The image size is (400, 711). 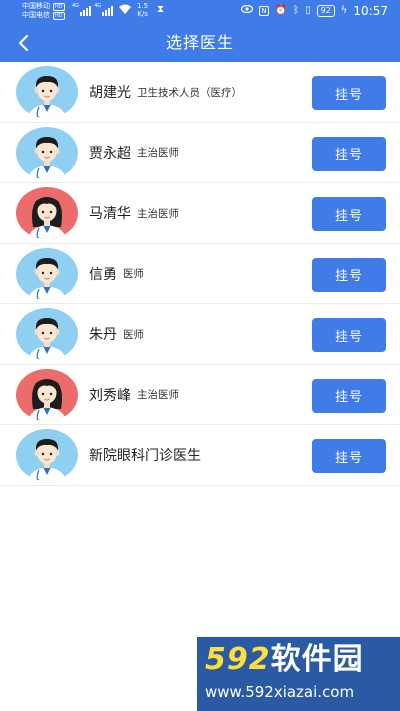 I want to click on doctor-info: 信勇 医师, so click(x=116, y=274).